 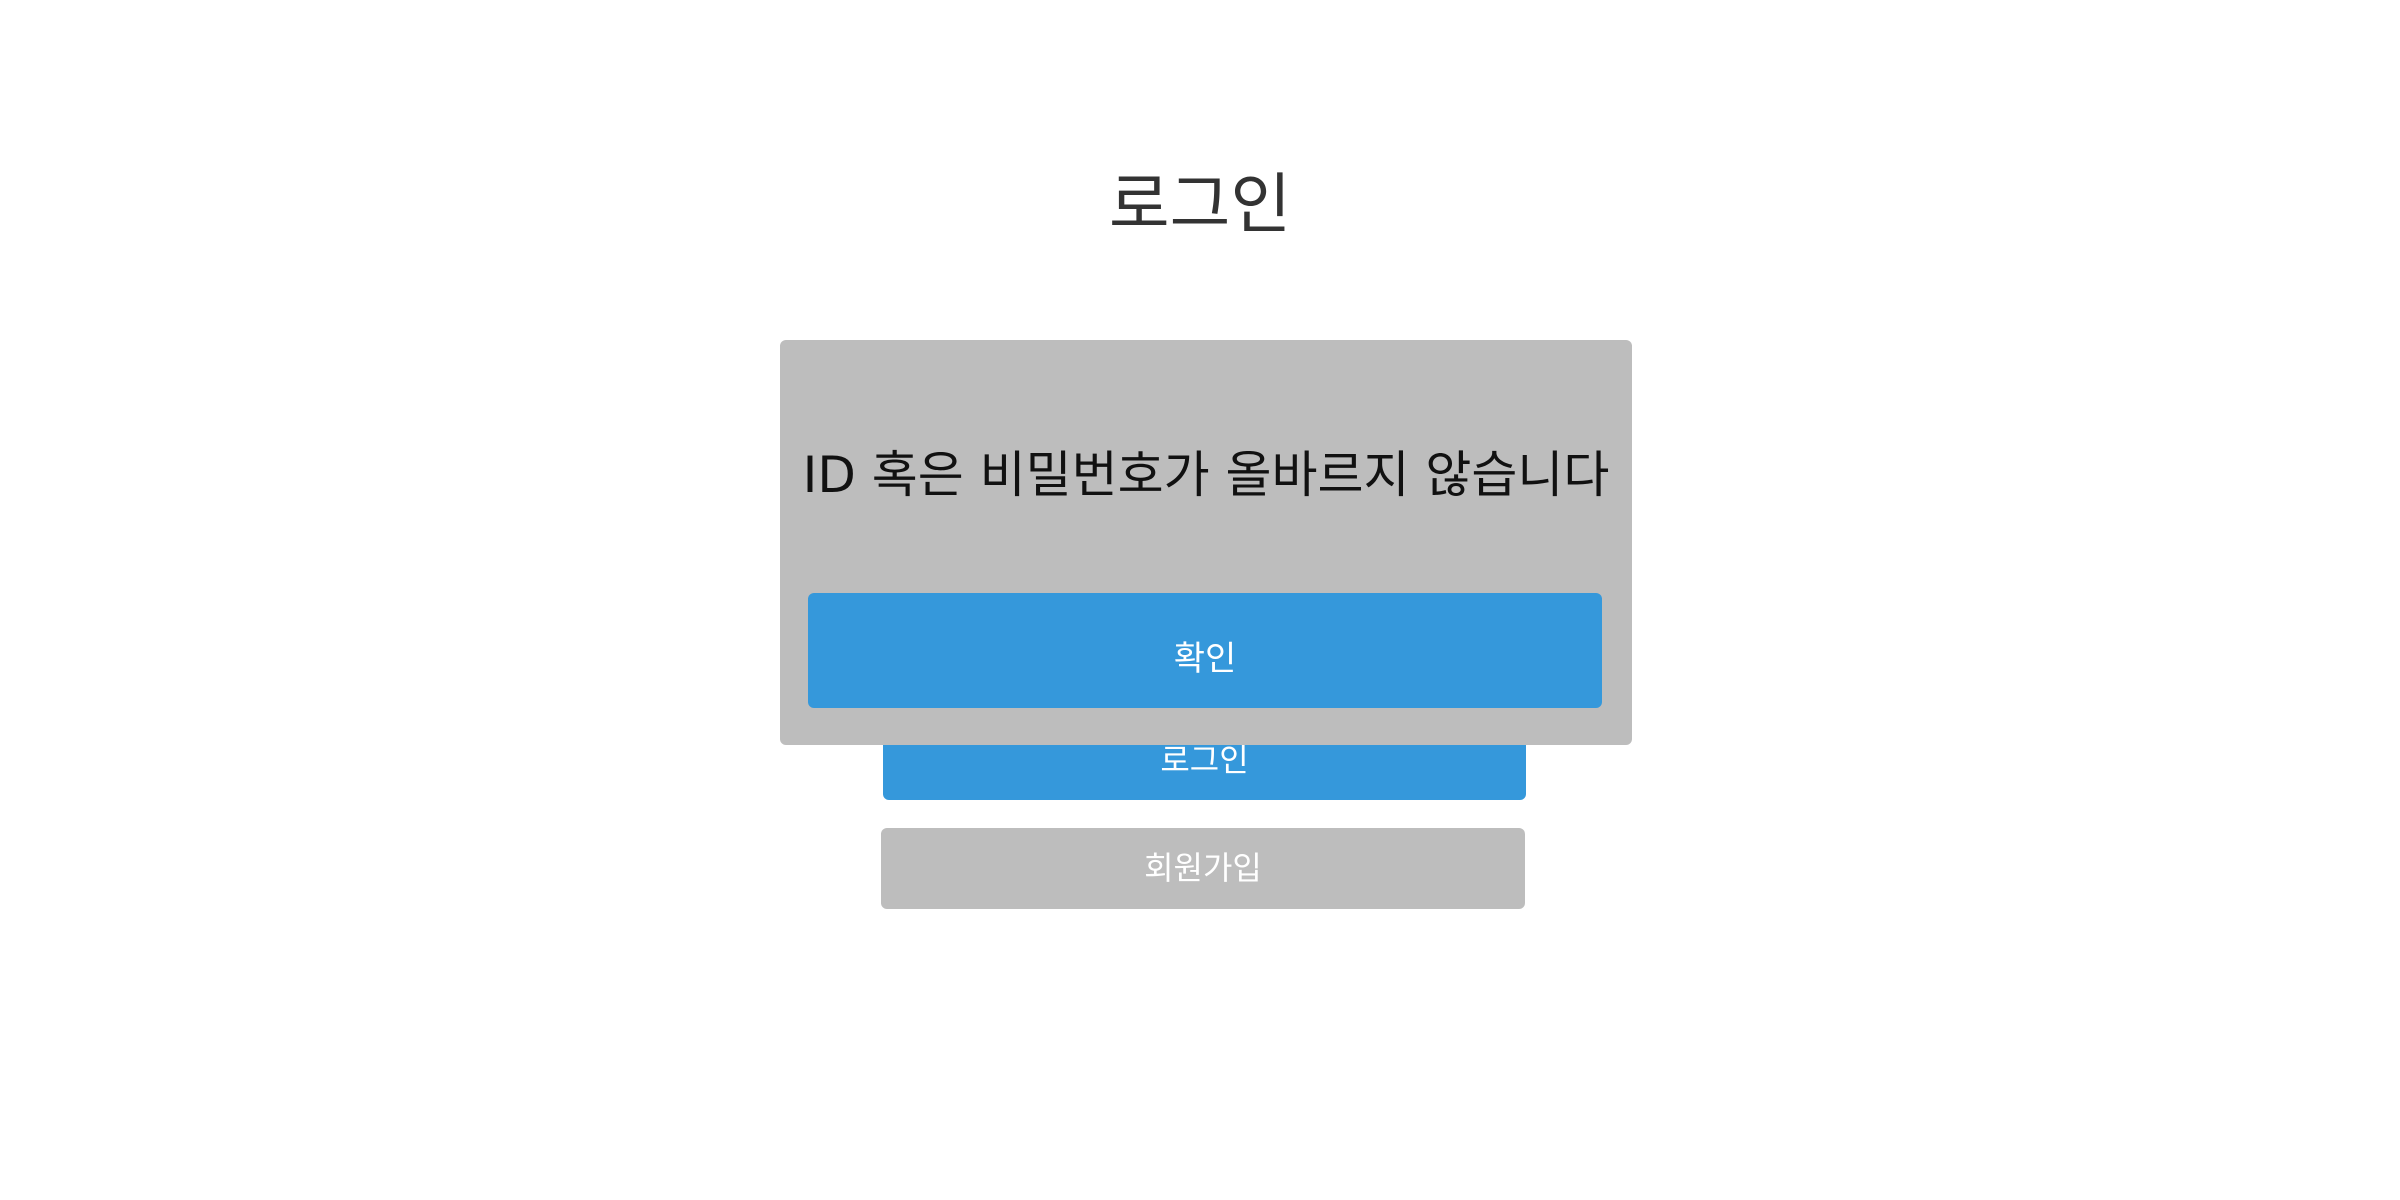 What do you see at coordinates (1206, 475) in the screenshot?
I see `error-message: ID 혹은 비밀번호가 올바르지 않습니다` at bounding box center [1206, 475].